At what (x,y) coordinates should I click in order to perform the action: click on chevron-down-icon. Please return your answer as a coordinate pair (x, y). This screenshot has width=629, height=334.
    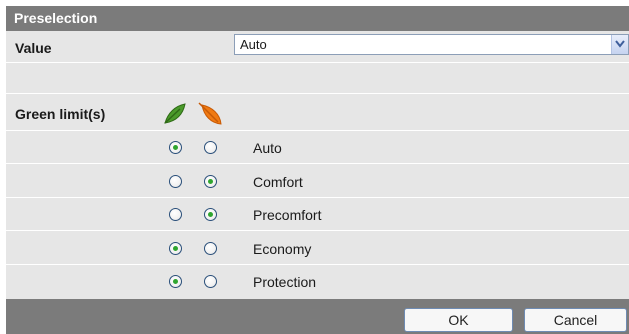
    Looking at the image, I should click on (620, 44).